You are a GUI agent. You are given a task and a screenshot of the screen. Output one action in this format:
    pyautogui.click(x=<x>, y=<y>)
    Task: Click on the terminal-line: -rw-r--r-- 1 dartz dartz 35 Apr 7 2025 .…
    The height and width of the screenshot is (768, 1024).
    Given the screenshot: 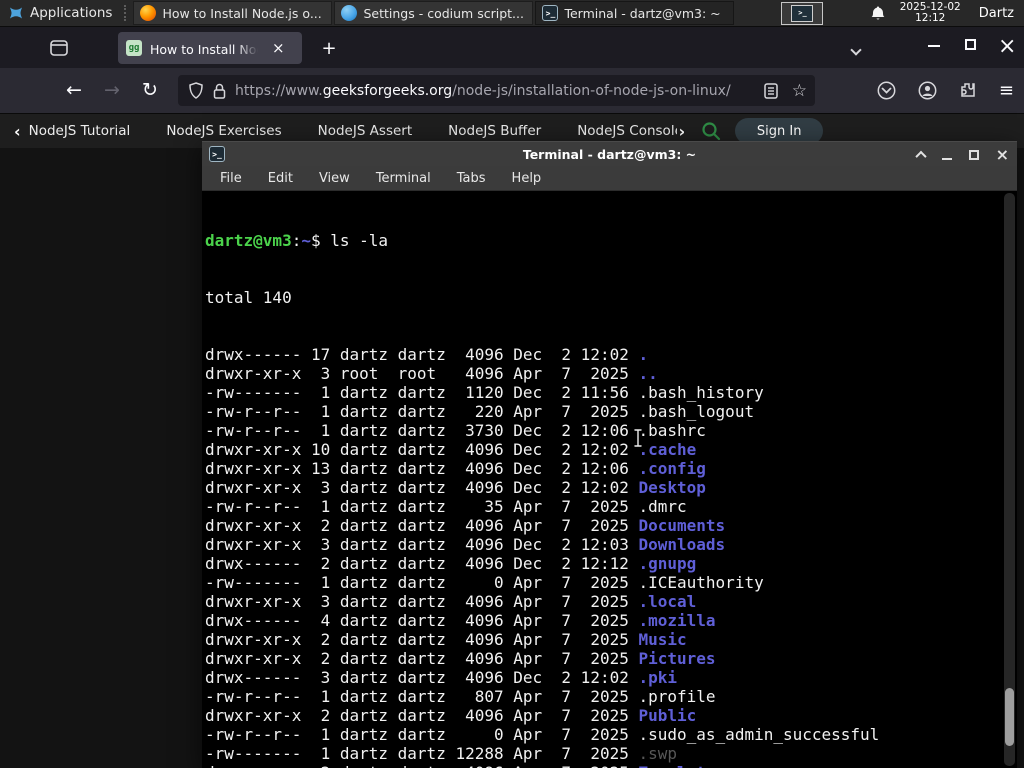 What is the action you would take?
    pyautogui.click(x=603, y=506)
    